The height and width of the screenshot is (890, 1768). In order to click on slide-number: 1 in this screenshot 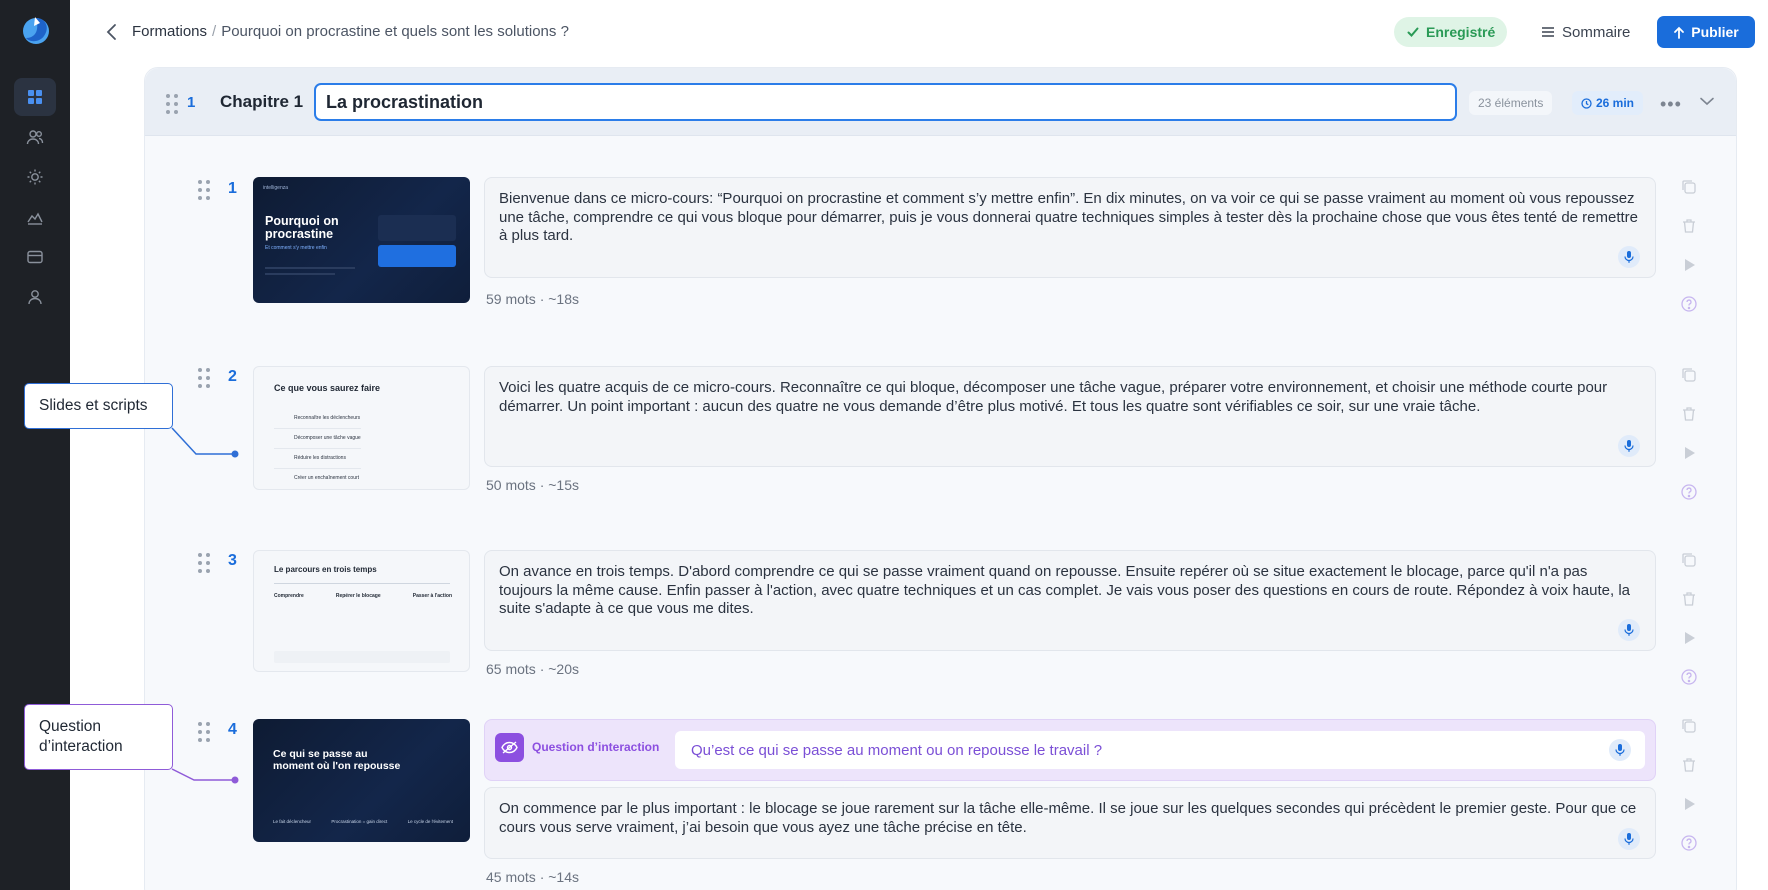, I will do `click(232, 188)`.